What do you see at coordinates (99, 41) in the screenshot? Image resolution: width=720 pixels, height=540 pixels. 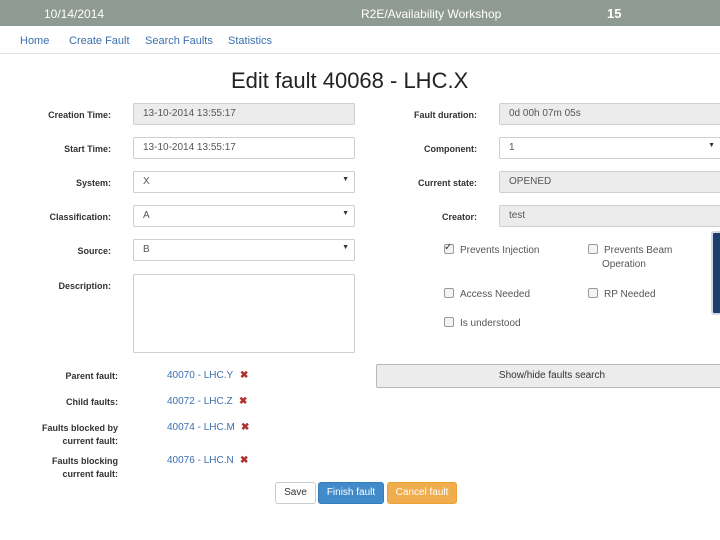 I see `nav-create-fault: Create Fault` at bounding box center [99, 41].